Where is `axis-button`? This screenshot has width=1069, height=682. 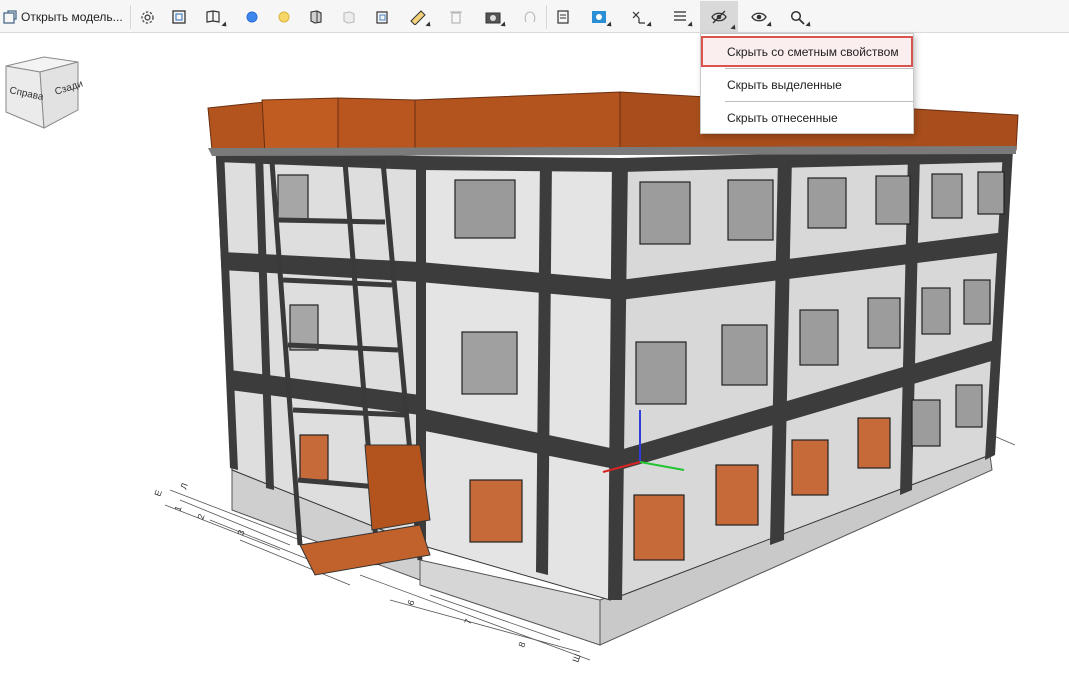 axis-button is located at coordinates (639, 17).